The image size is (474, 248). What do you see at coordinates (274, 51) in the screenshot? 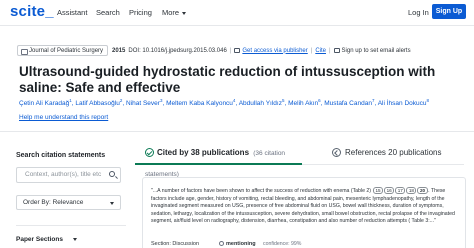
I see `access-publisher-link: Get access via publisher` at bounding box center [274, 51].